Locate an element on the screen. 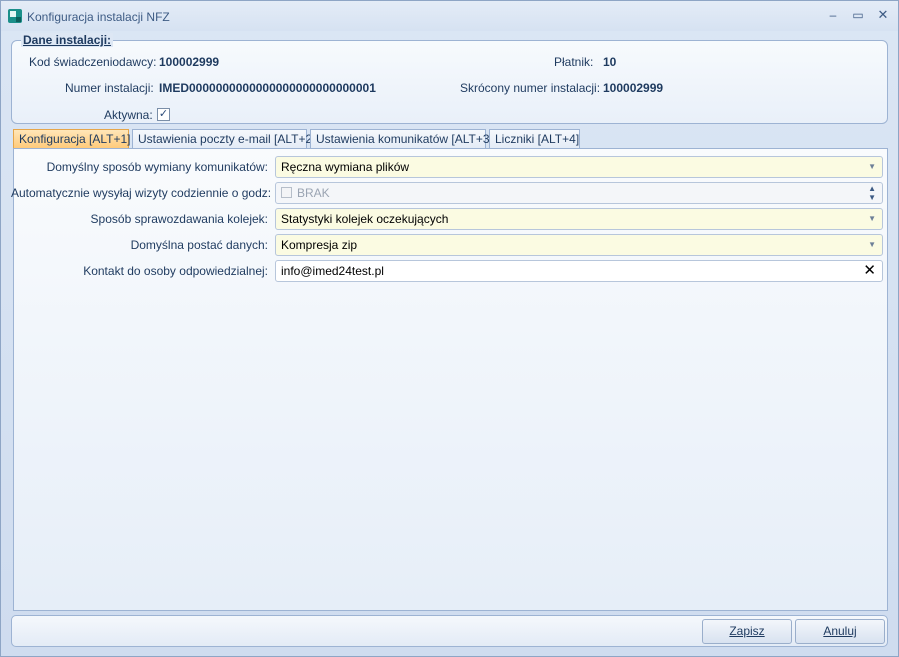 The image size is (899, 657). provider-code-value: 100002999 is located at coordinates (189, 62).